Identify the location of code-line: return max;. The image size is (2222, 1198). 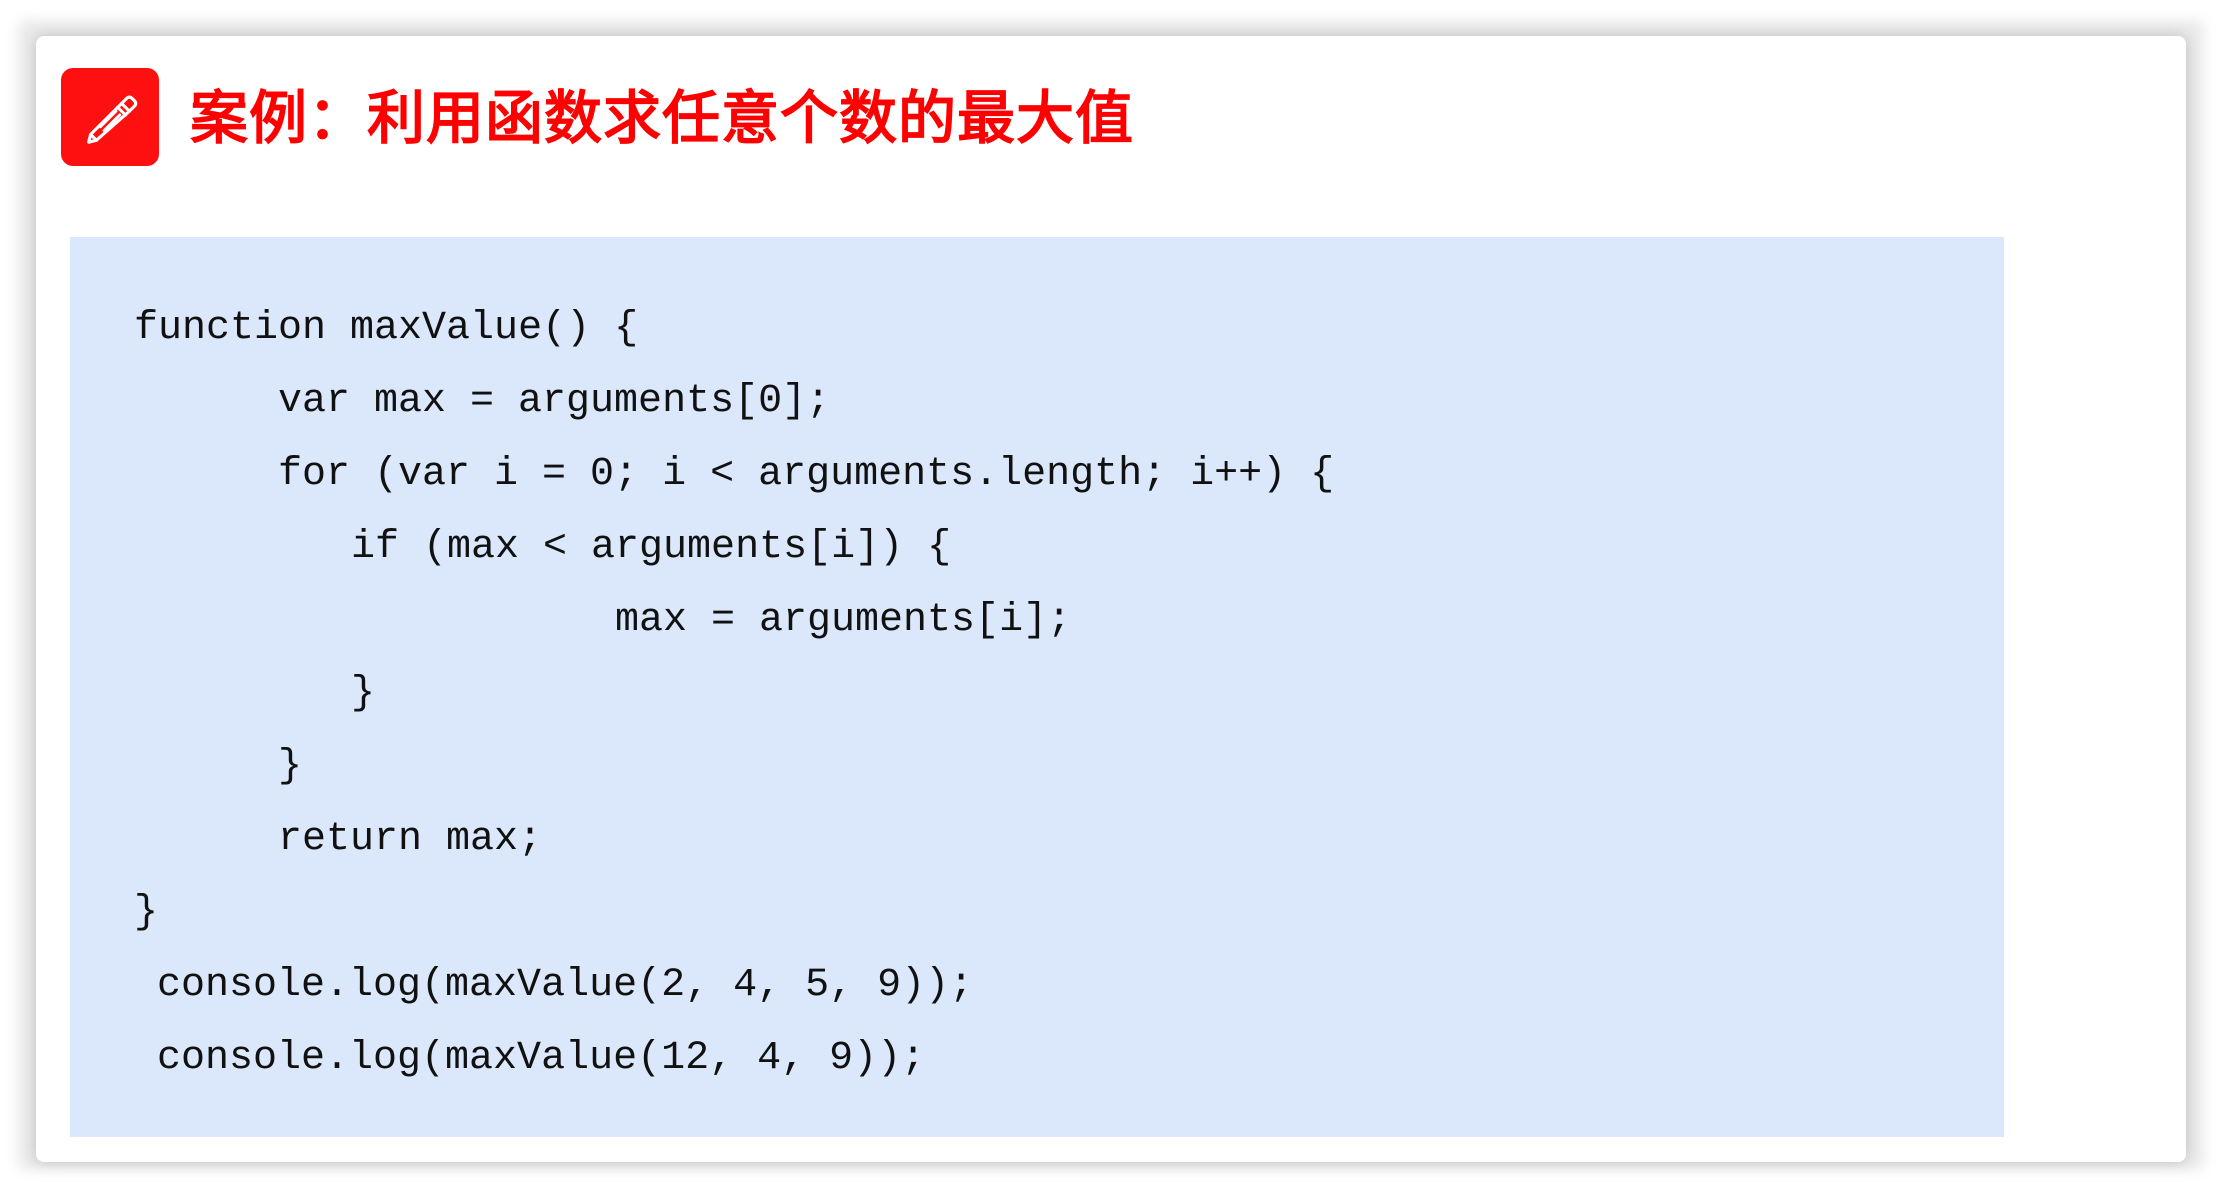
(410, 839).